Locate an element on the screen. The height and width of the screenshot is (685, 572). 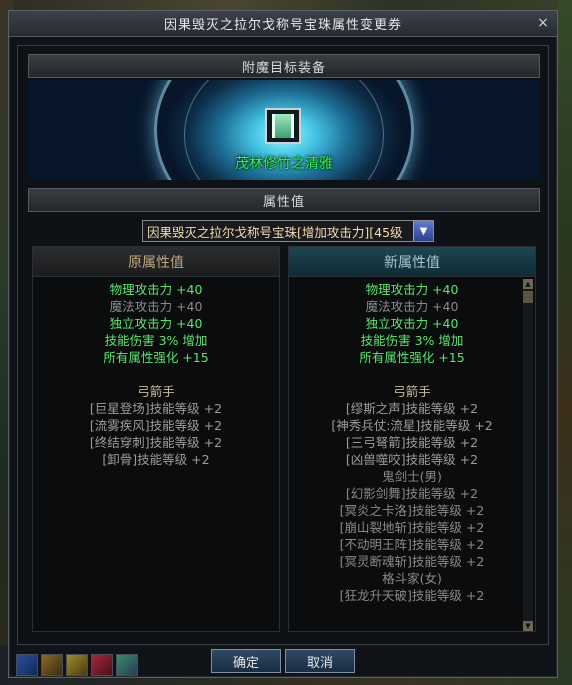
original-attributes-header: 原属性值 is located at coordinates (156, 262).